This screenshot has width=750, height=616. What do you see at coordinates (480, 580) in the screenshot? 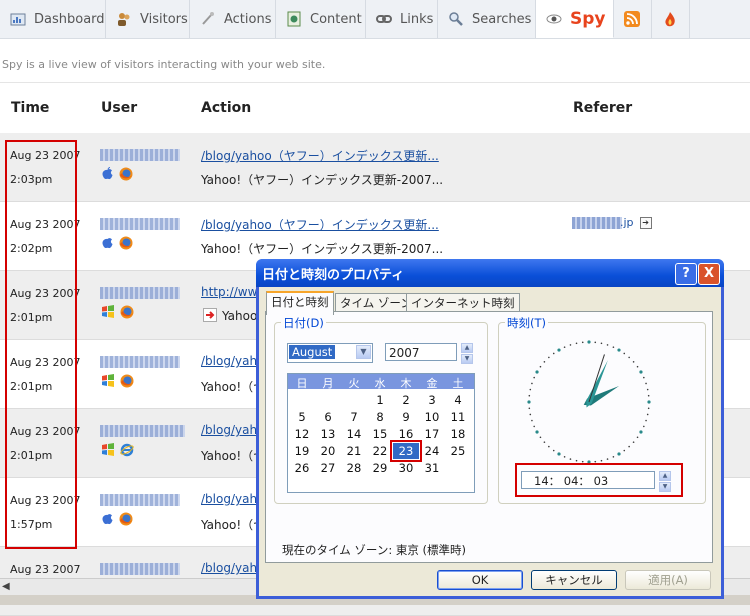
I see `ok-button: OK` at bounding box center [480, 580].